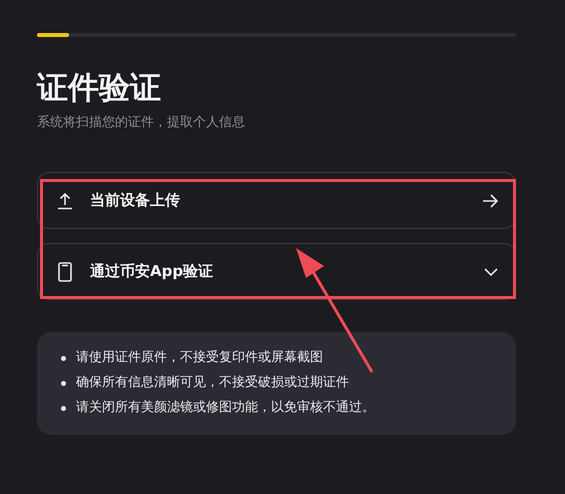  I want to click on verification-option: 当前设备上传, so click(276, 200).